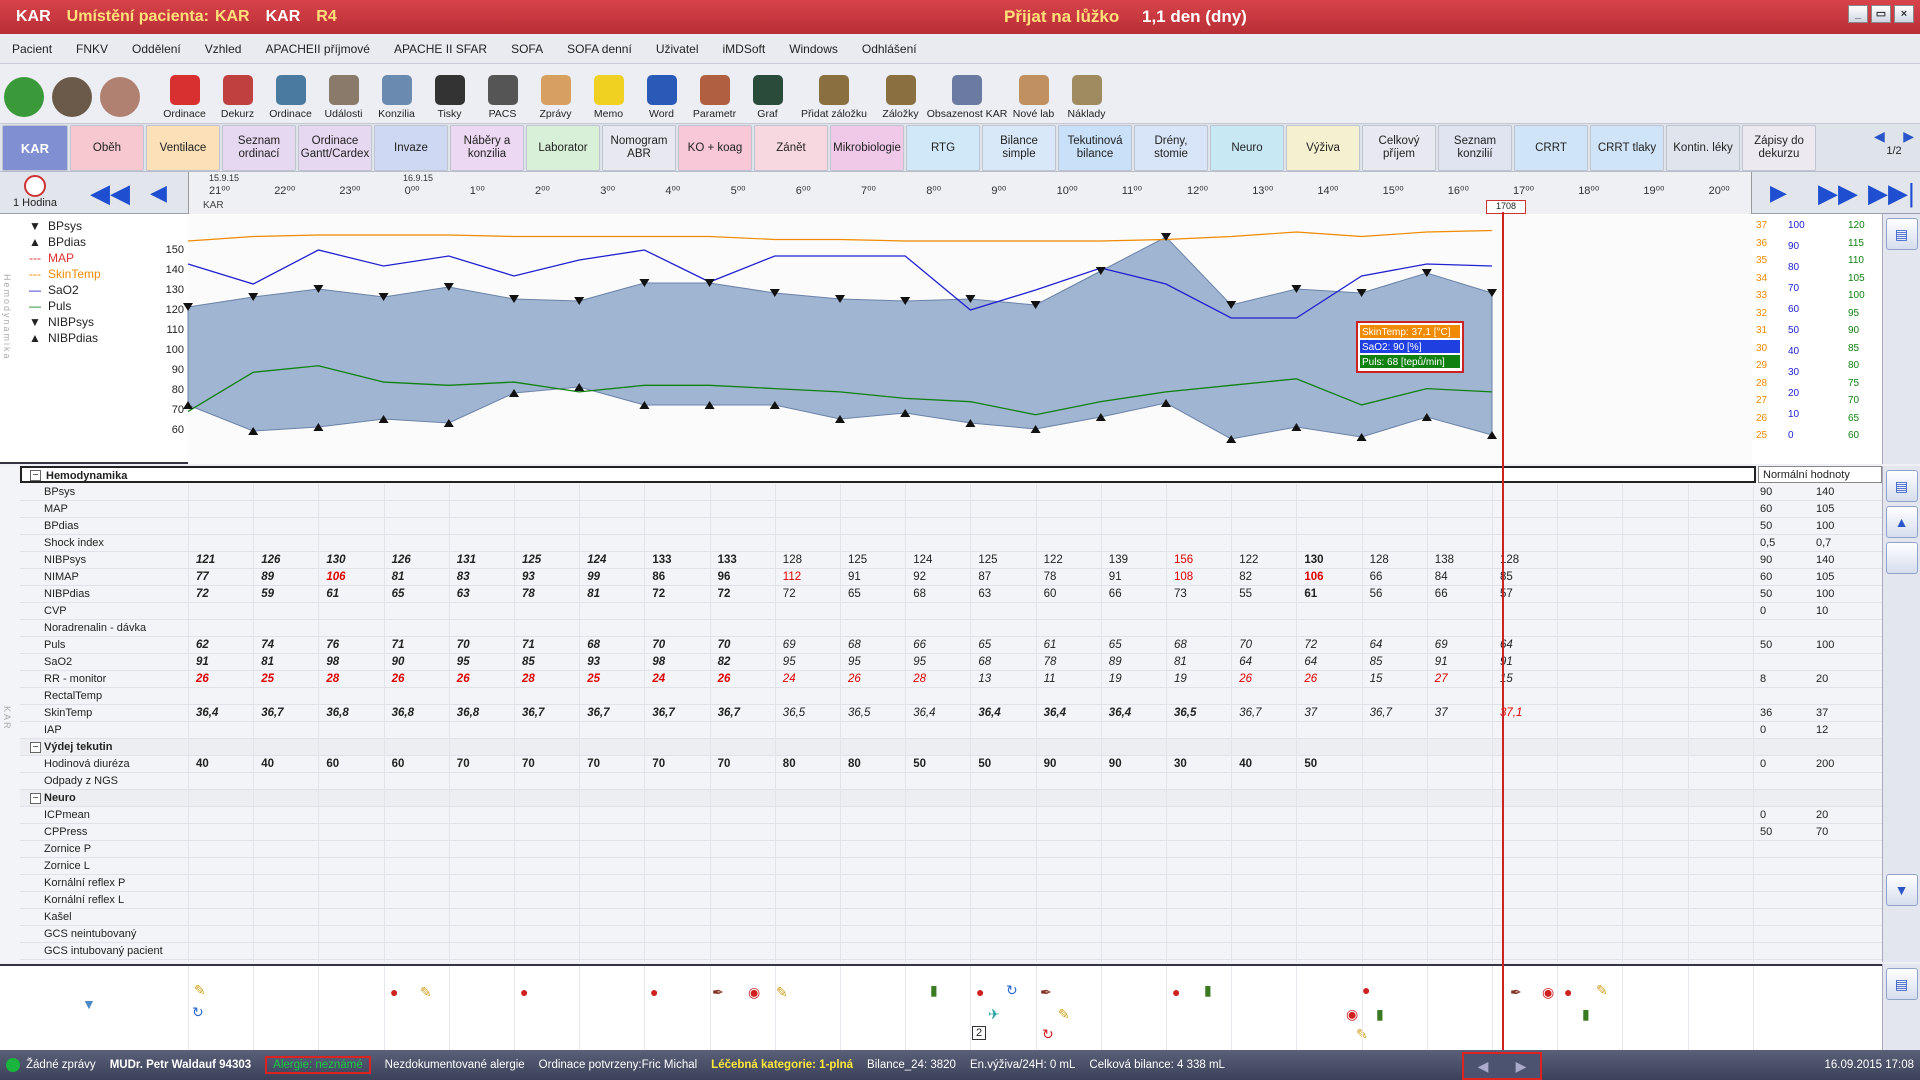 The height and width of the screenshot is (1080, 1920). I want to click on tab-6: Náběry a konzilia, so click(487, 148).